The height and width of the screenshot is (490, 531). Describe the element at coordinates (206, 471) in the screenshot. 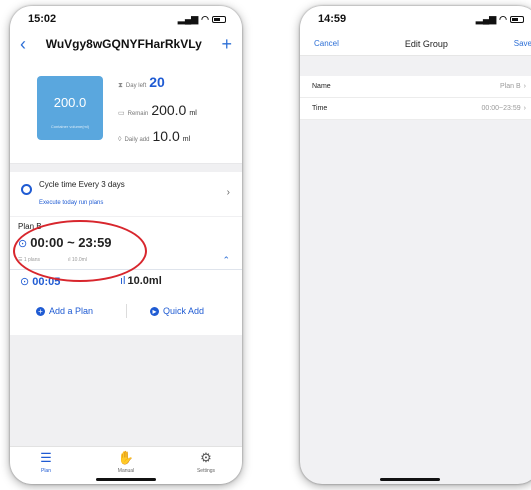

I see `tab-settings-label: Settings` at that location.